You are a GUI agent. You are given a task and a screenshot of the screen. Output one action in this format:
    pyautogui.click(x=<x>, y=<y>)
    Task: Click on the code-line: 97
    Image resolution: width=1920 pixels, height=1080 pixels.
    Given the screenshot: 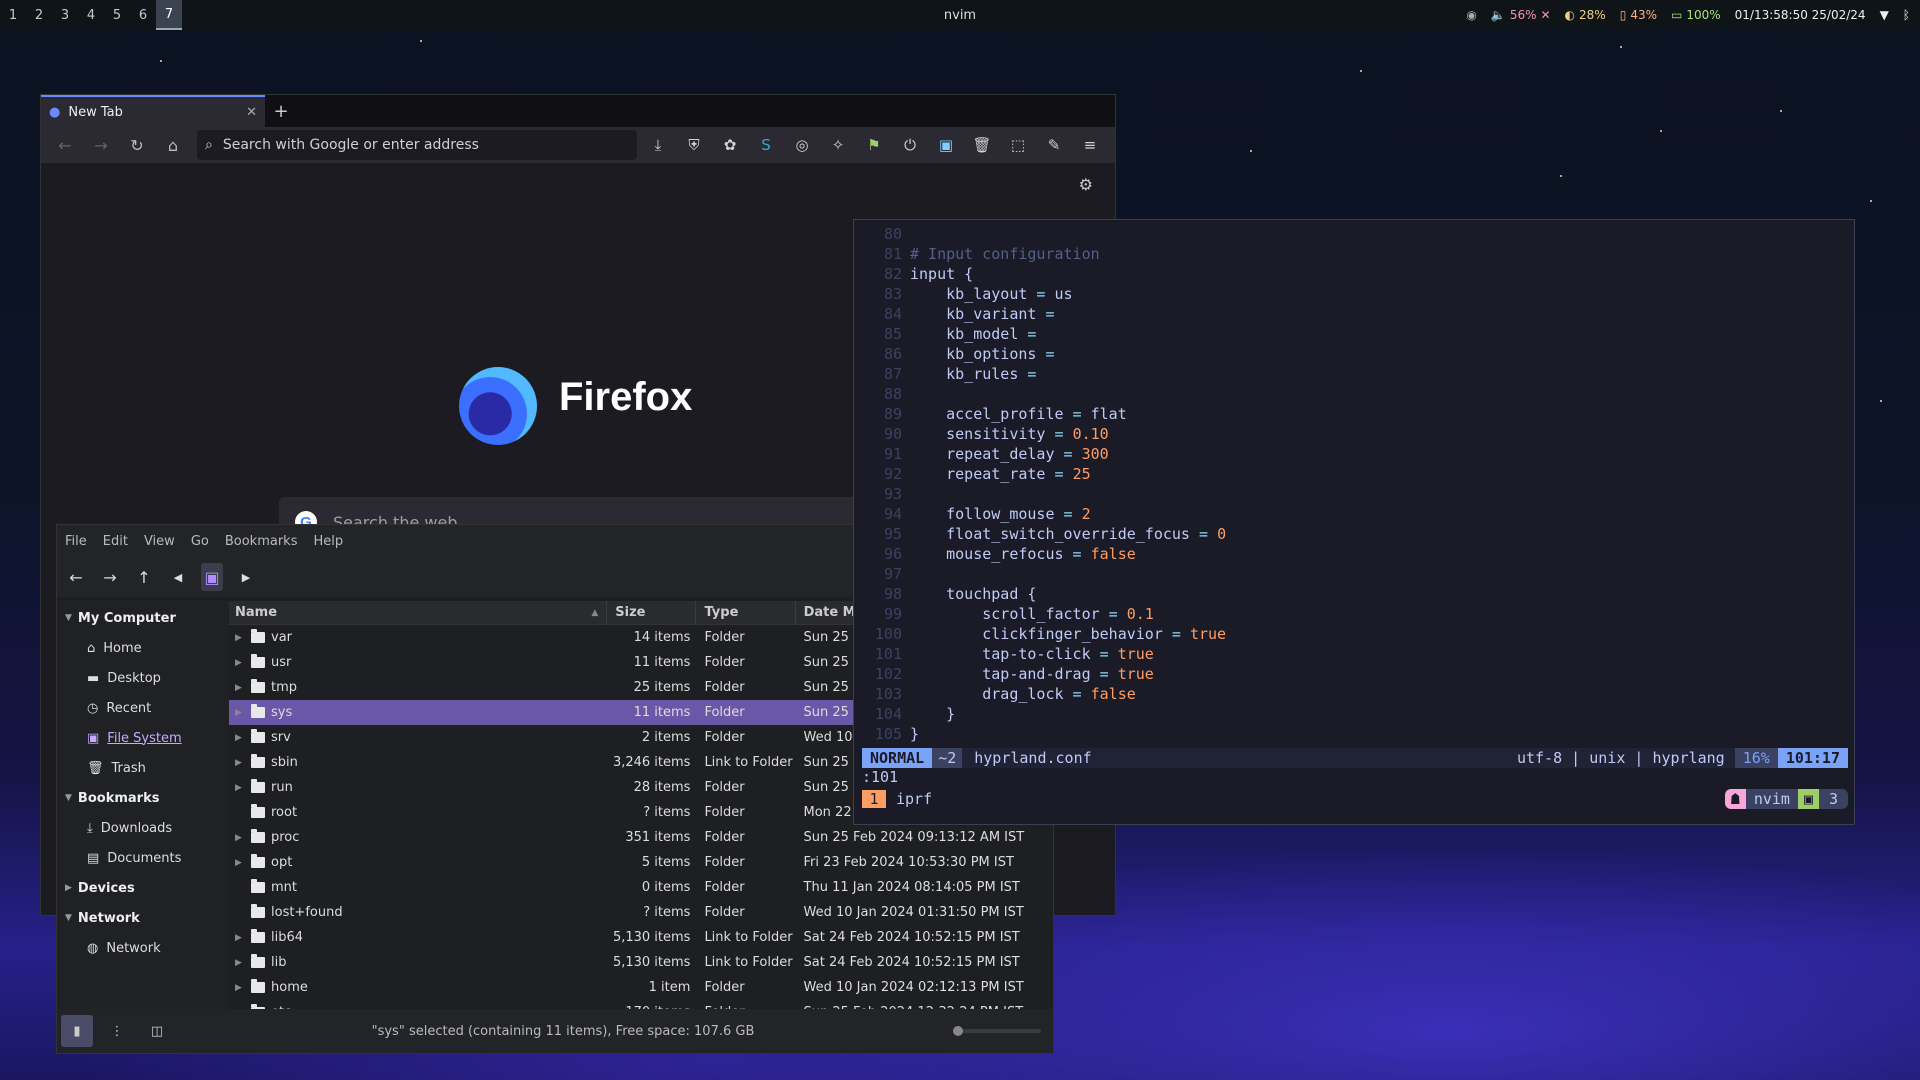 What is the action you would take?
    pyautogui.click(x=882, y=574)
    